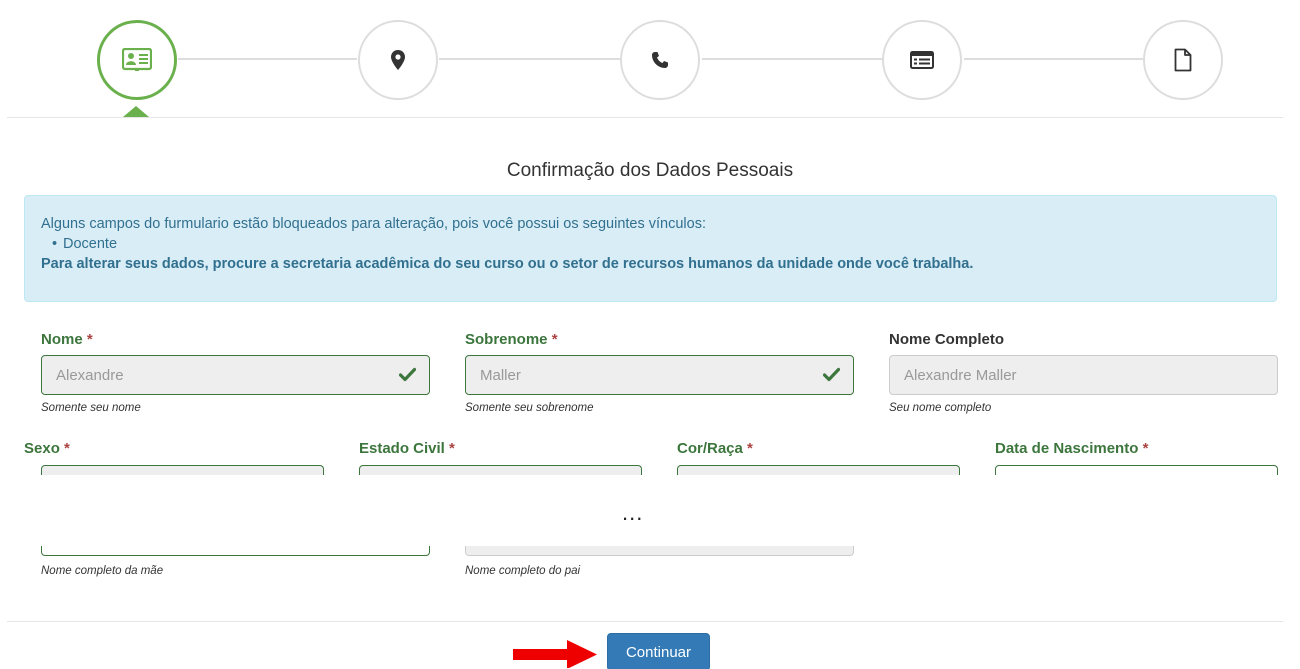  I want to click on id-card-icon, so click(137, 59).